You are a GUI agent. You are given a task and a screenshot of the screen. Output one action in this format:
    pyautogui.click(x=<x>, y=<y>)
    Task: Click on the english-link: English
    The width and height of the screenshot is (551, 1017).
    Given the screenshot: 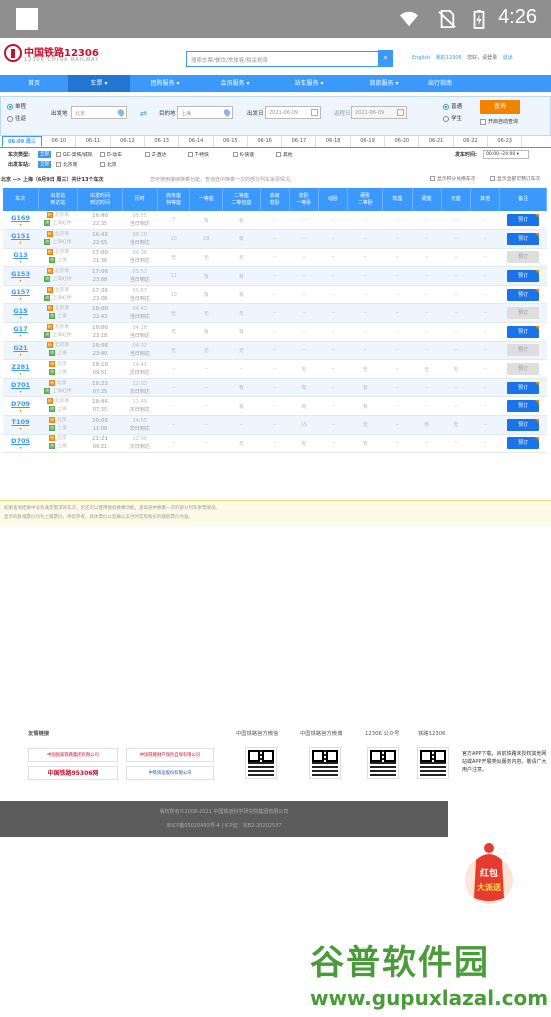 What is the action you would take?
    pyautogui.click(x=421, y=58)
    